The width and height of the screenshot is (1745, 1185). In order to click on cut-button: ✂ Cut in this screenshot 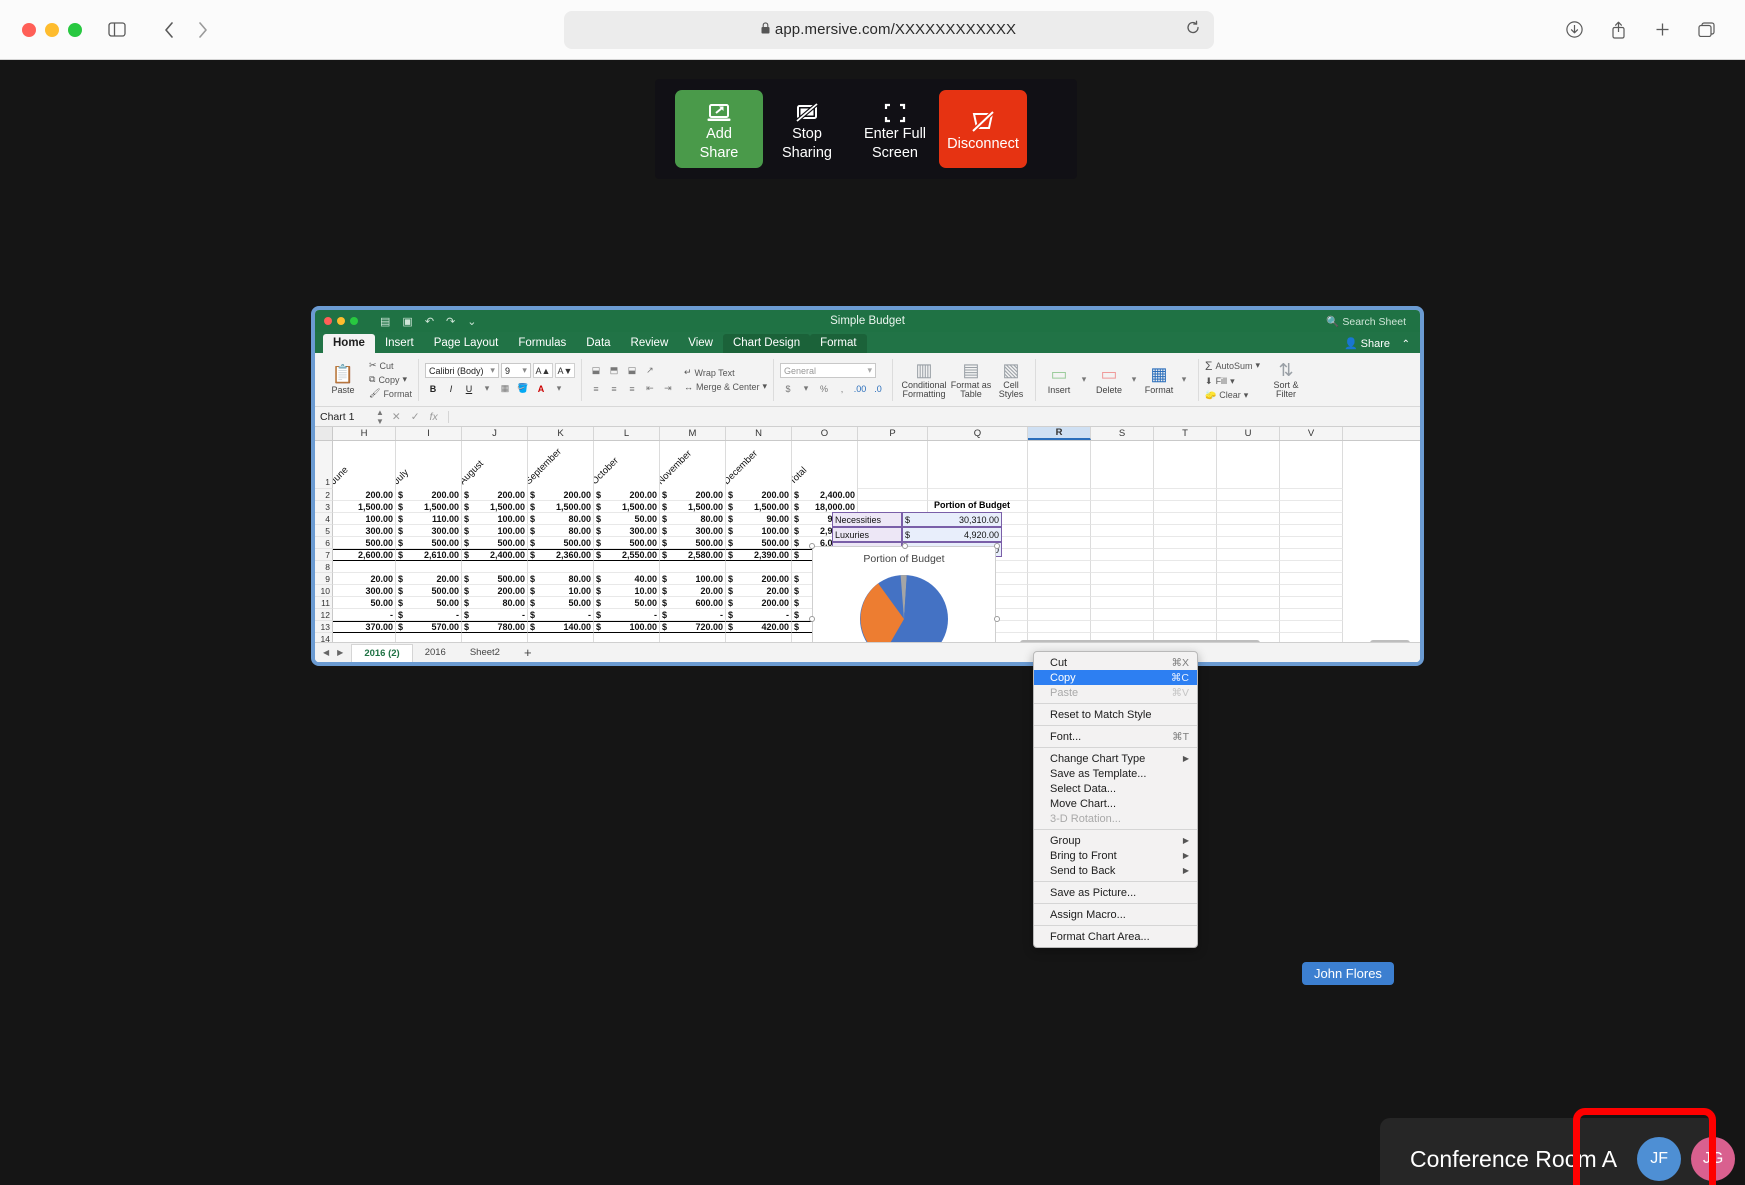, I will do `click(390, 365)`.